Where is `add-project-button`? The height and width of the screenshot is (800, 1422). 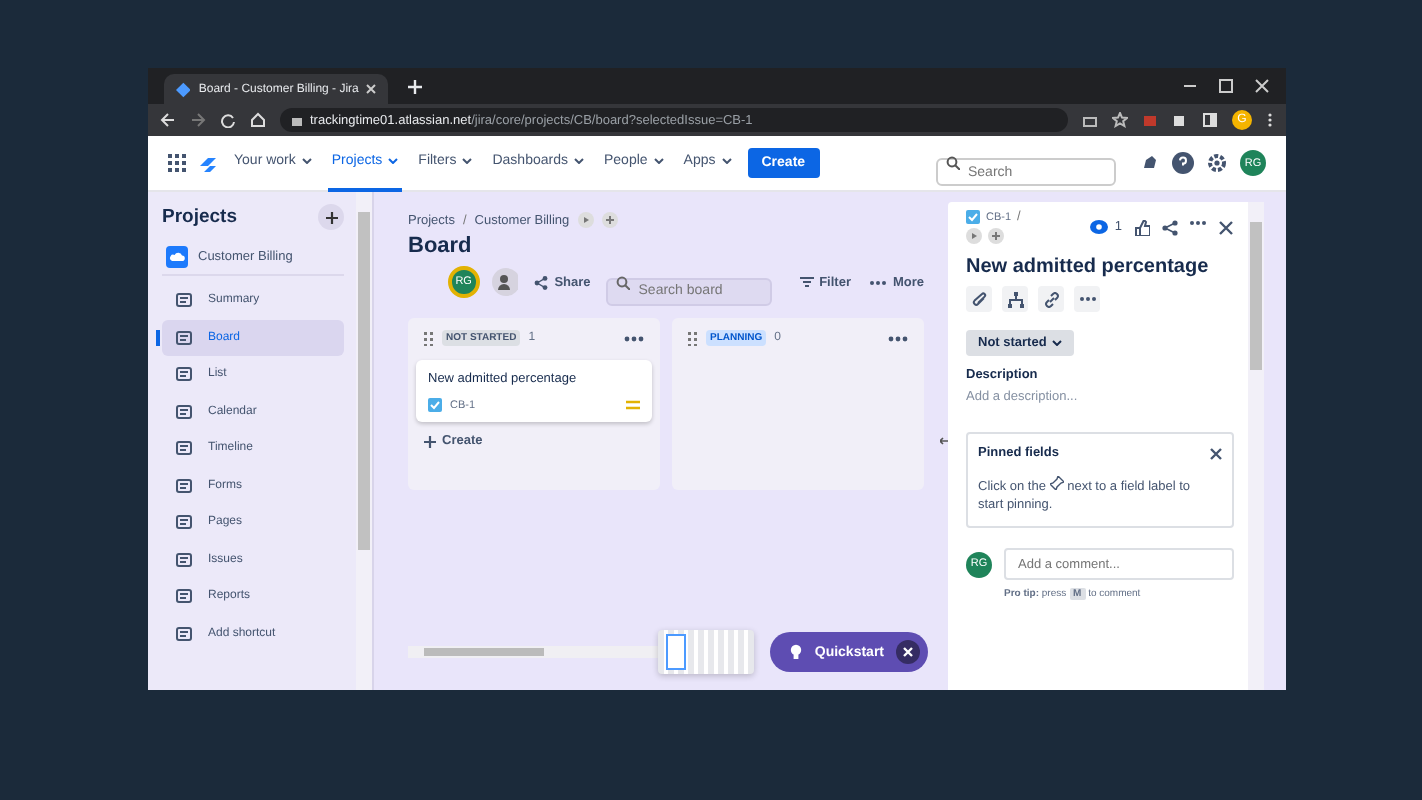
add-project-button is located at coordinates (331, 217).